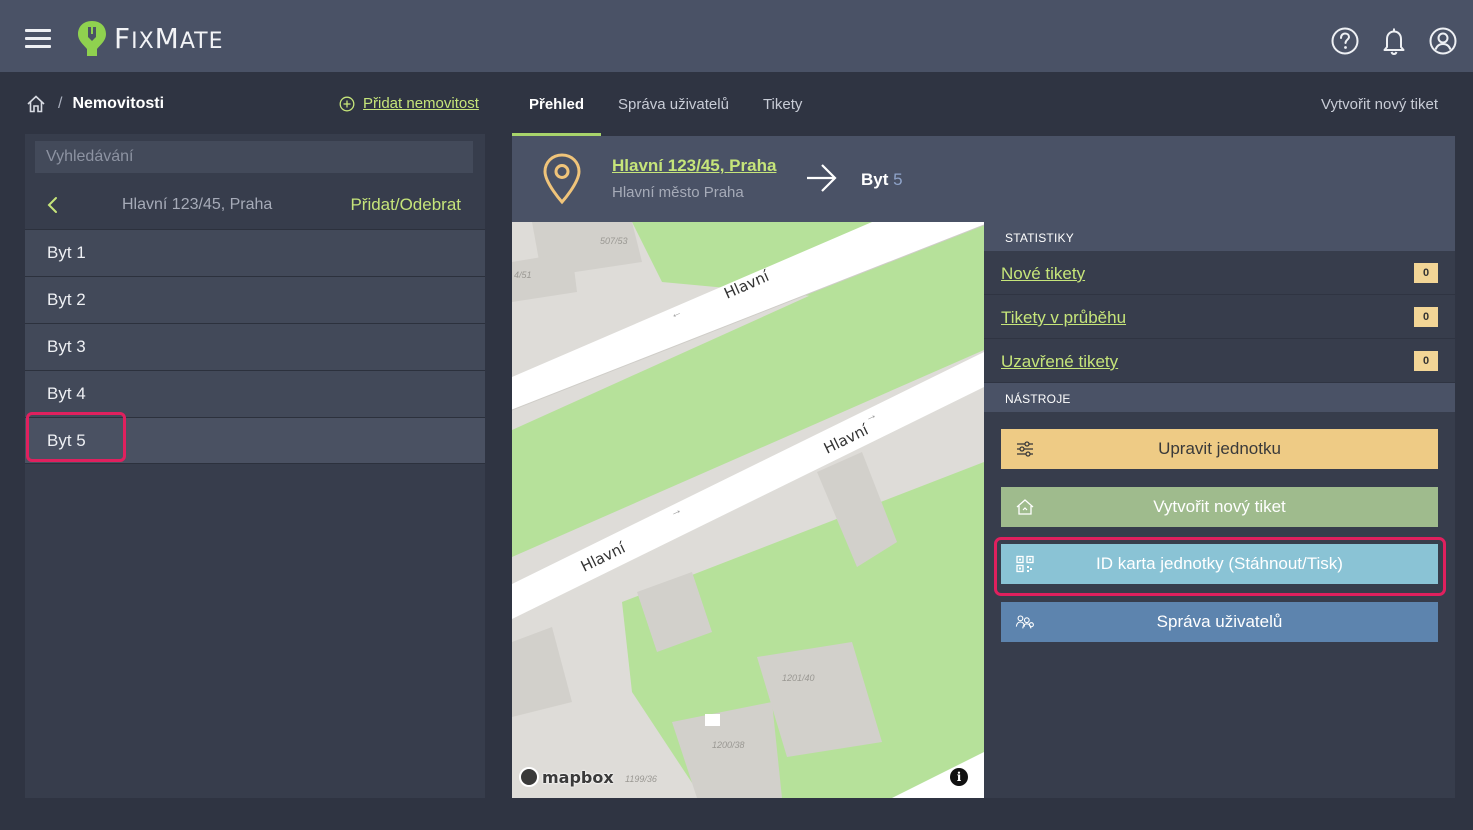 The width and height of the screenshot is (1473, 830). Describe the element at coordinates (405, 205) in the screenshot. I see `add-remove-button: Přidat/Odebrat` at that location.